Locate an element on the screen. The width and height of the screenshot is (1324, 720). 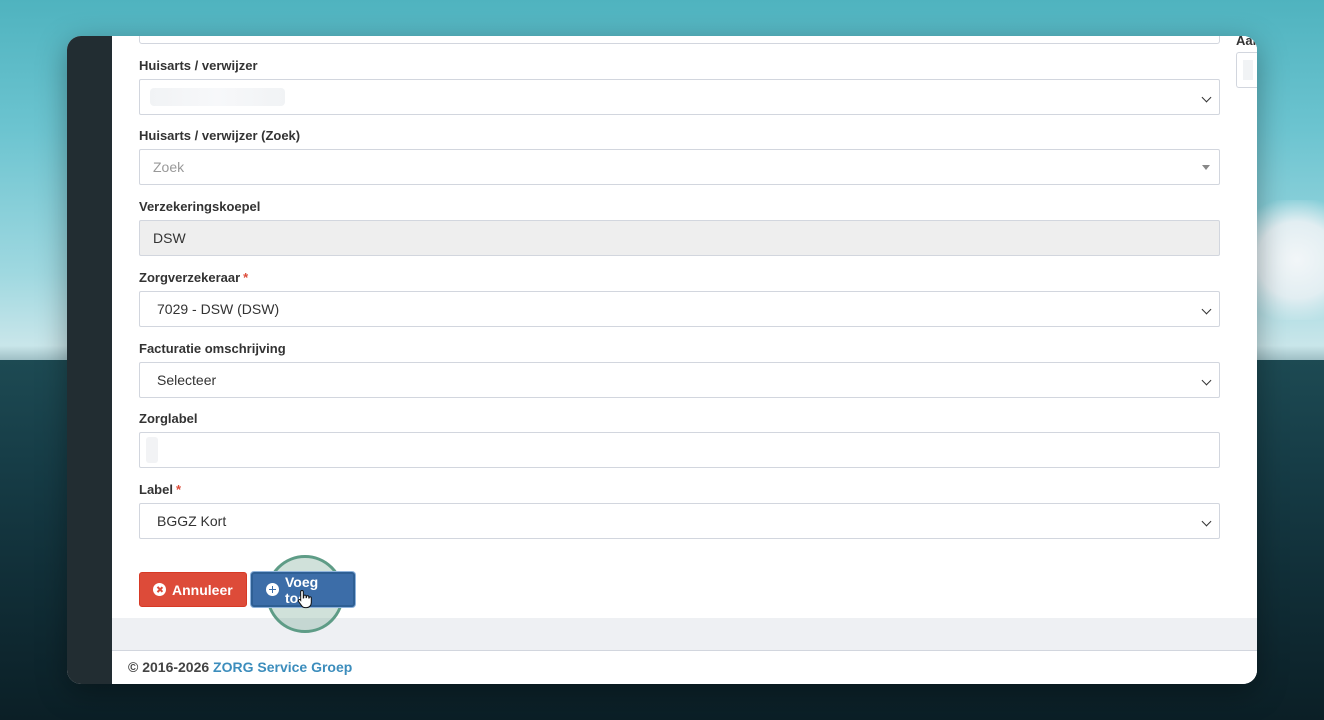
zorgverzekeraar-group: Zorgverzekeraar * 7029 - DSW (DSW) is located at coordinates (679, 297).